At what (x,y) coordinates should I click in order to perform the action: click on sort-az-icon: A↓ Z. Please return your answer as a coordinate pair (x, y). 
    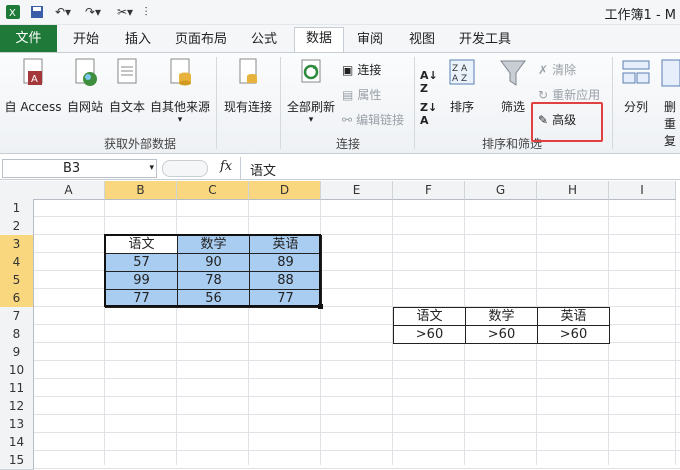
    Looking at the image, I should click on (429, 82).